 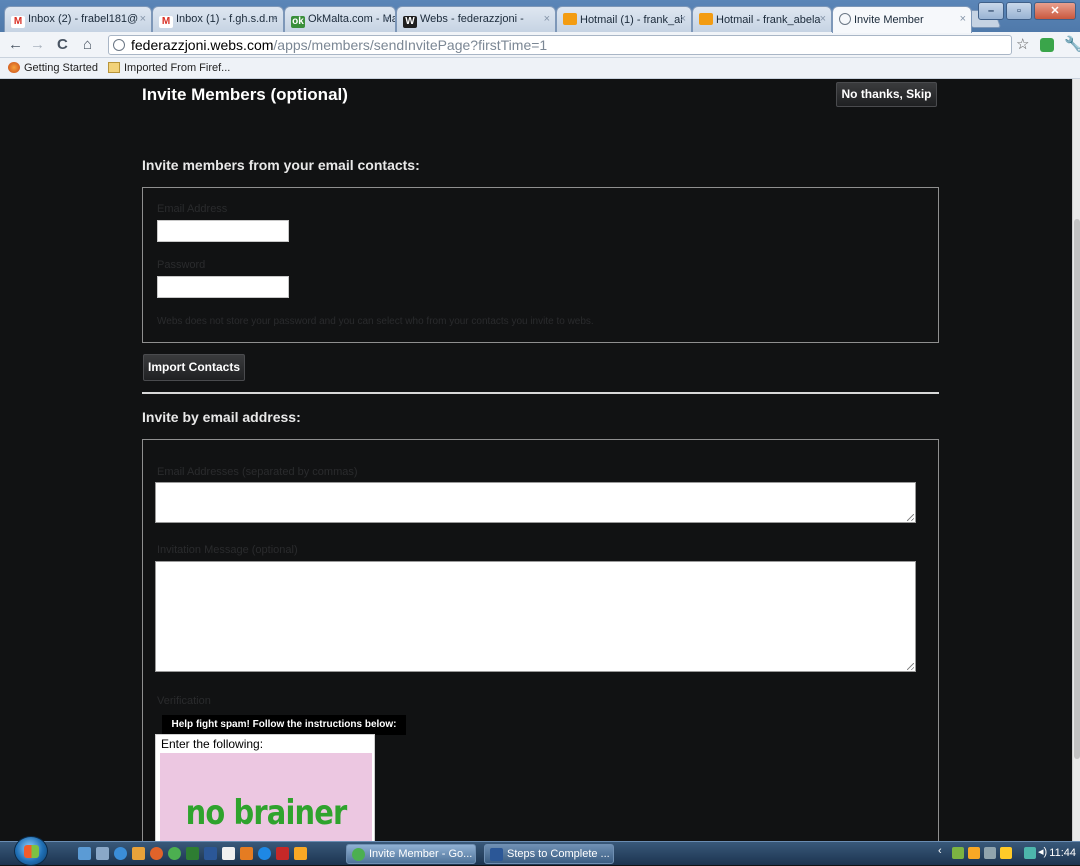 I want to click on forward-arrow-icon: →, so click(x=37, y=45).